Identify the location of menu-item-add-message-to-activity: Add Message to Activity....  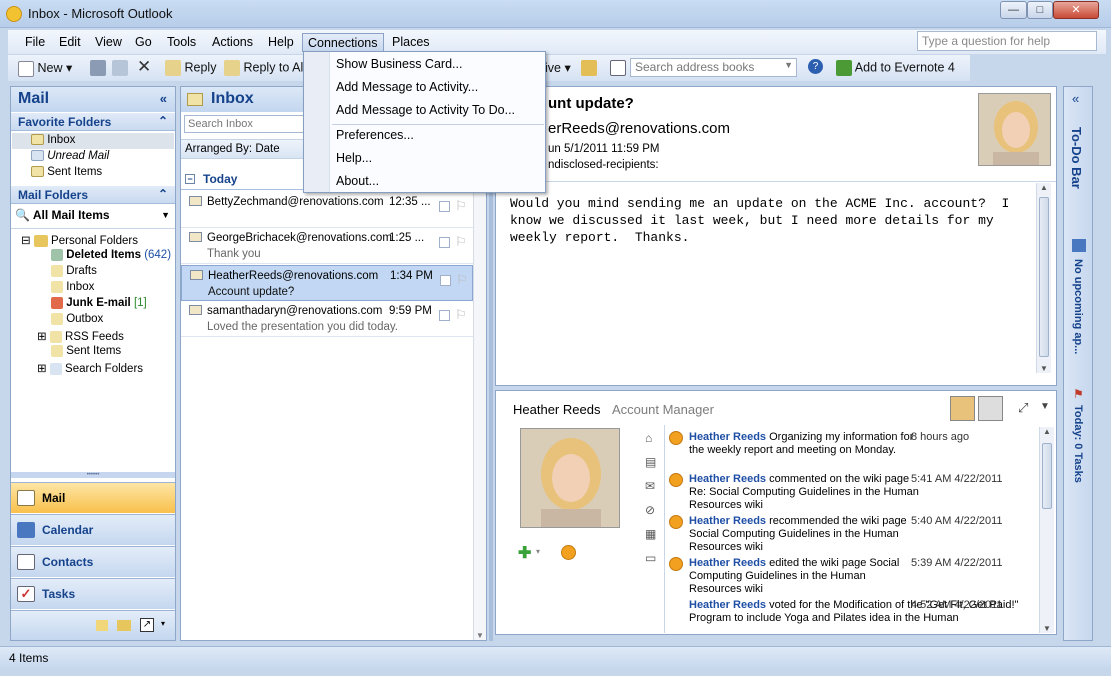
(407, 90).